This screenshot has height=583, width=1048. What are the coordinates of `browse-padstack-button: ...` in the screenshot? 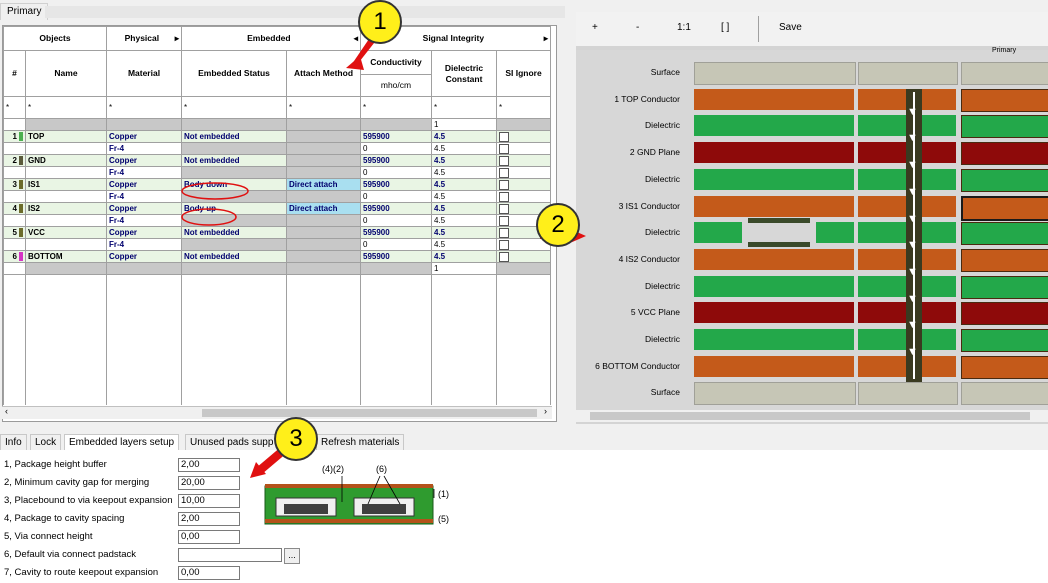 It's located at (292, 556).